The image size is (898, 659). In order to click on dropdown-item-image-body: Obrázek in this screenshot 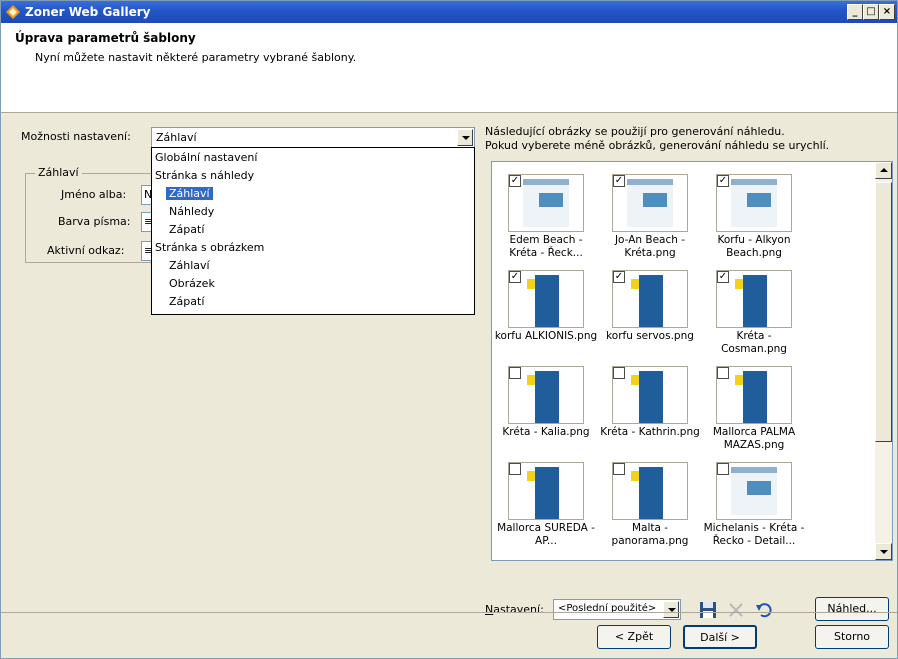, I will do `click(192, 284)`.